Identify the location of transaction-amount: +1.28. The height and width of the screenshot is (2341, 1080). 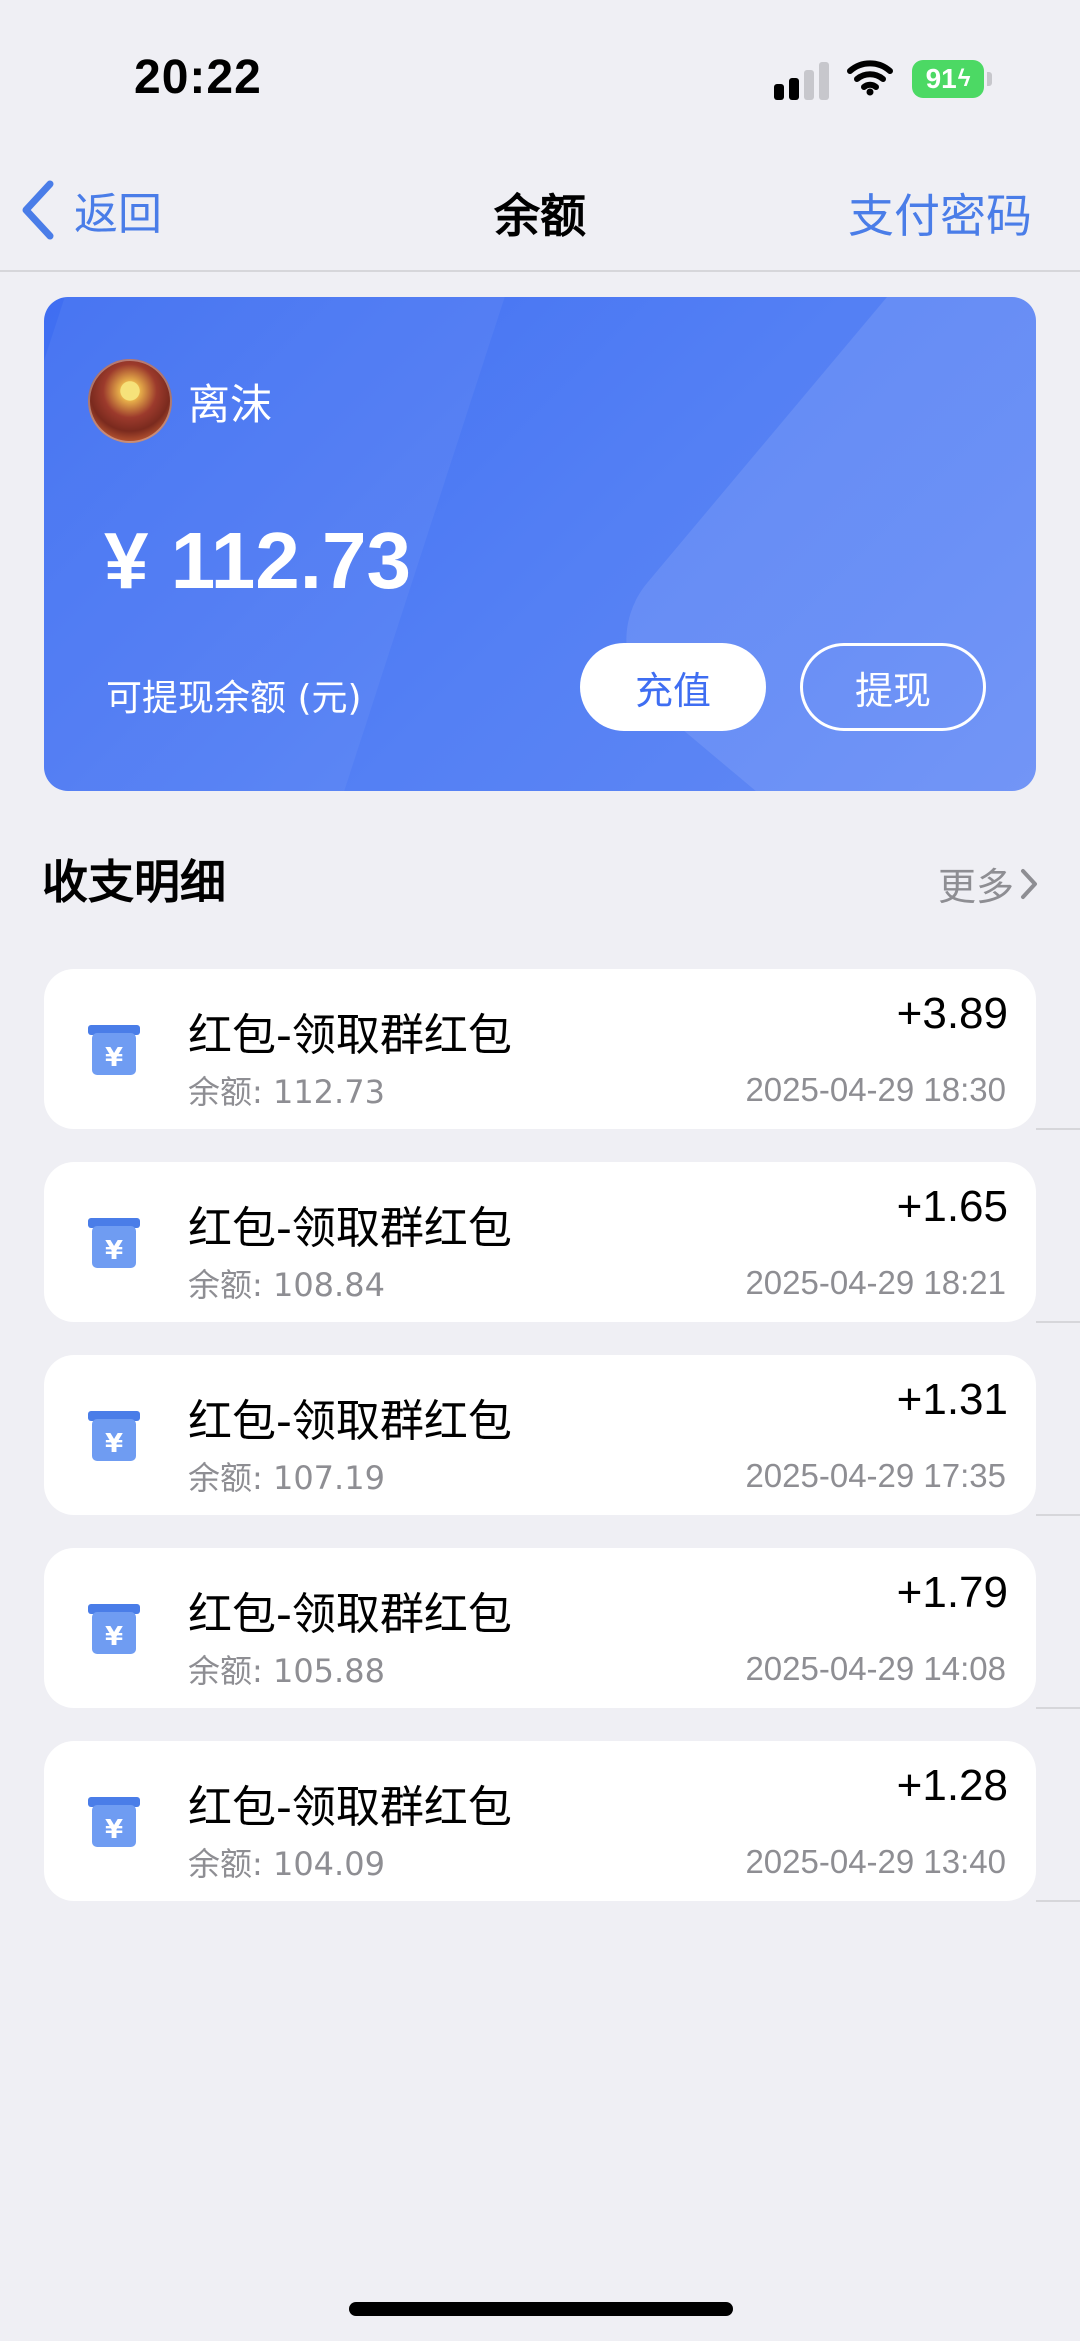
(952, 1785).